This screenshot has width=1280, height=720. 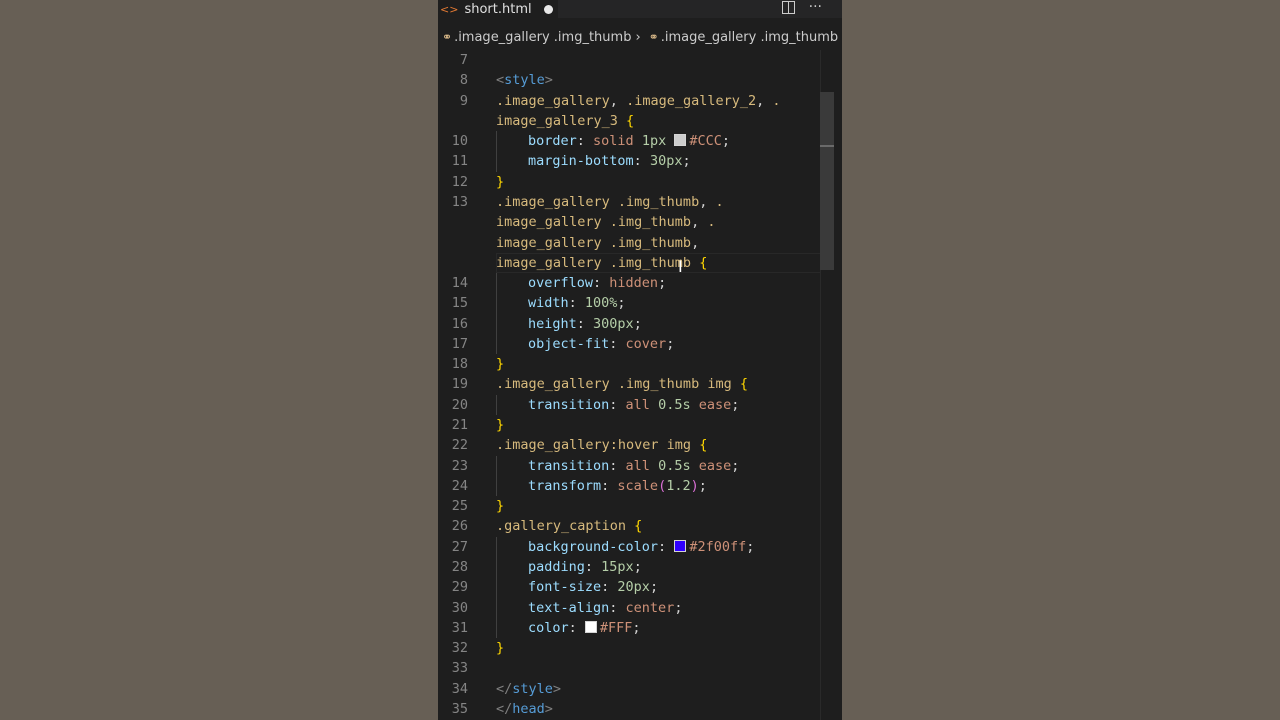 What do you see at coordinates (628, 384) in the screenshot?
I see `code-line: 19 .image_gallery .img_thumb img {` at bounding box center [628, 384].